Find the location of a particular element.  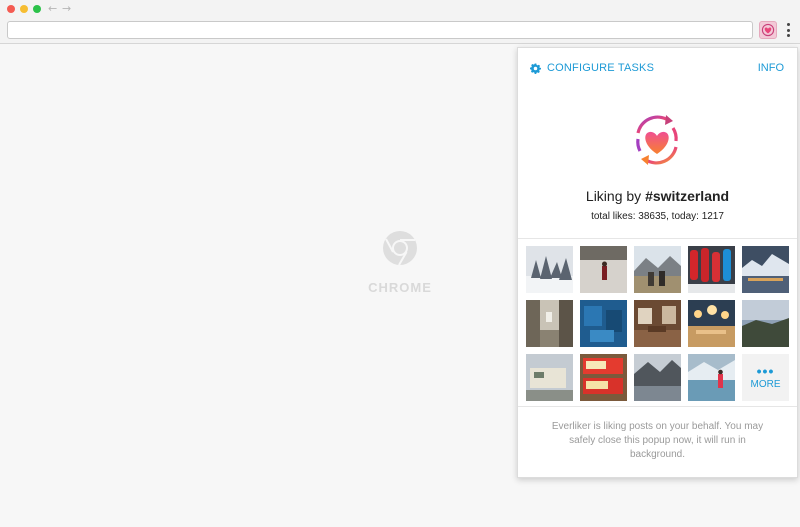

info-button: INFO is located at coordinates (771, 68).